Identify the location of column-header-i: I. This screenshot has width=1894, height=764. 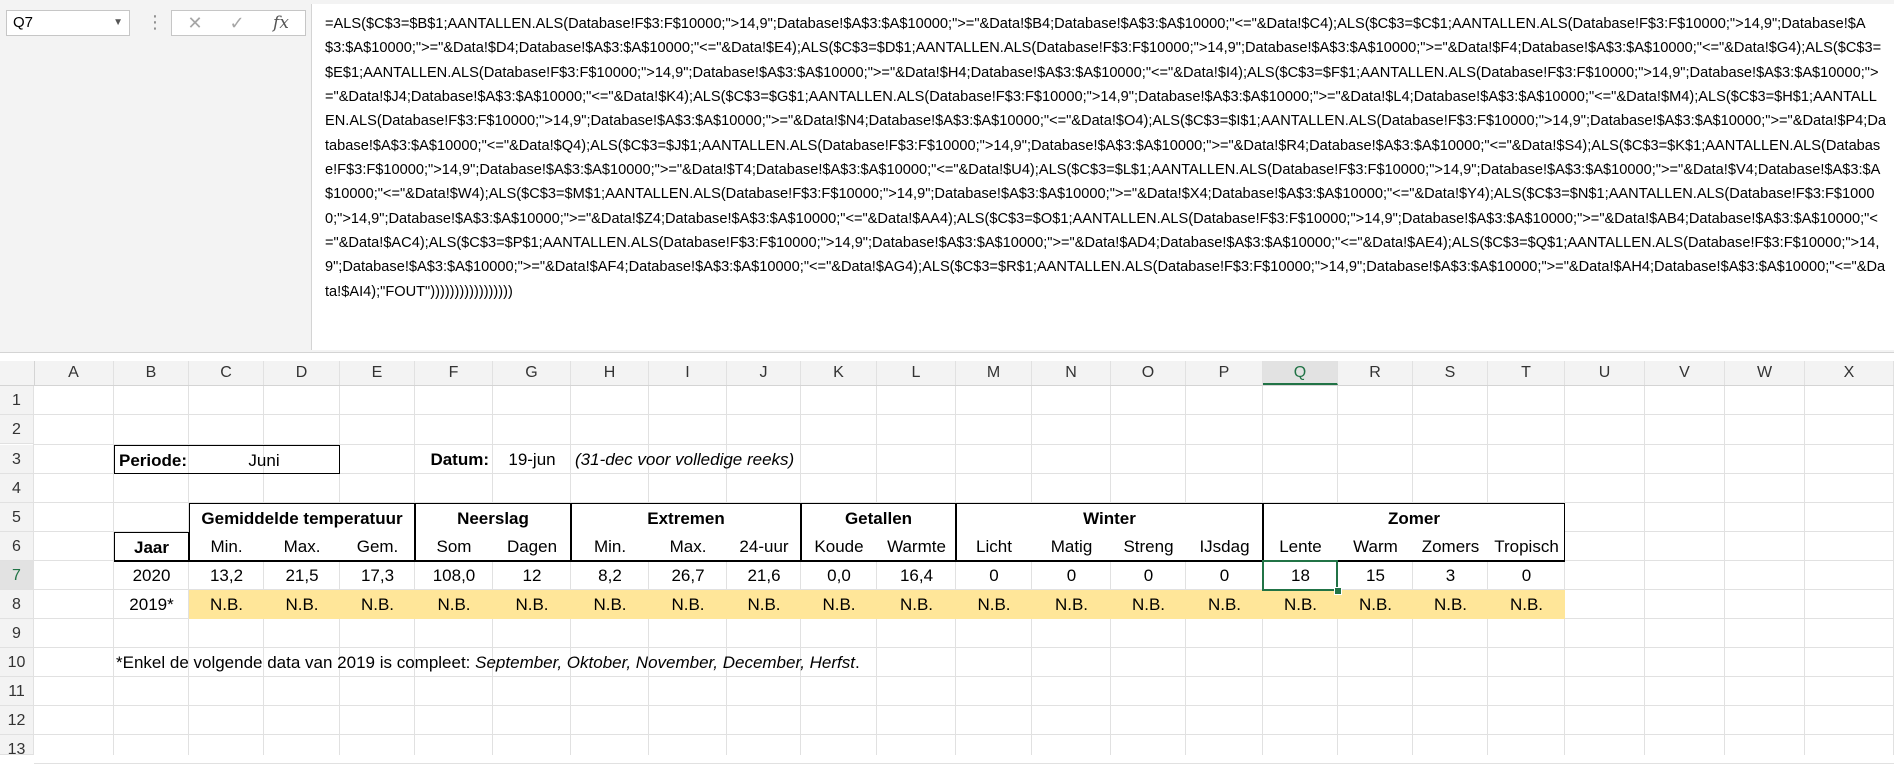
(688, 373).